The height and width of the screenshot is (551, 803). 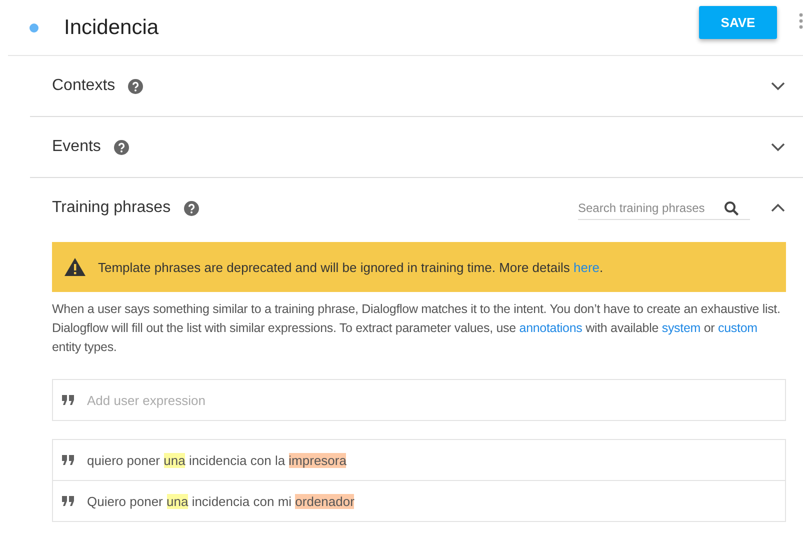 What do you see at coordinates (34, 27) in the screenshot?
I see `status-dot-icon` at bounding box center [34, 27].